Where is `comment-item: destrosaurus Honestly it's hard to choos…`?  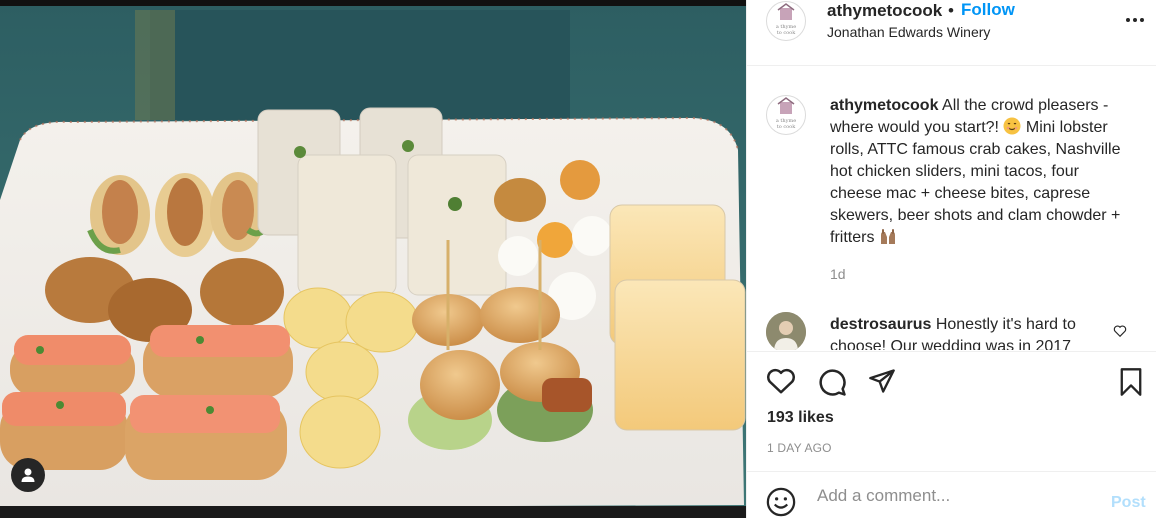
comment-item: destrosaurus Honestly it's hard to choos… is located at coordinates (951, 331).